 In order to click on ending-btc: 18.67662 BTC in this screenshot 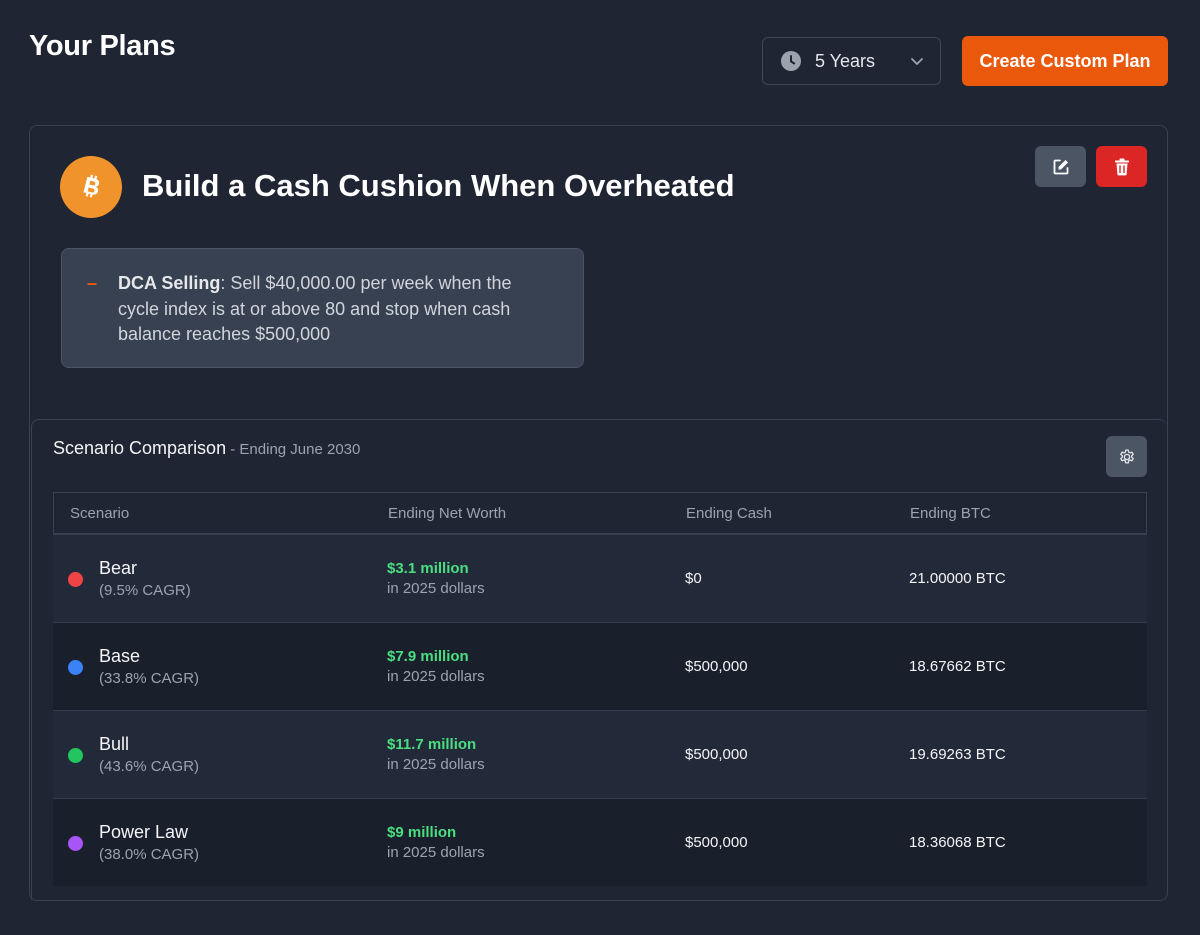, I will do `click(957, 666)`.